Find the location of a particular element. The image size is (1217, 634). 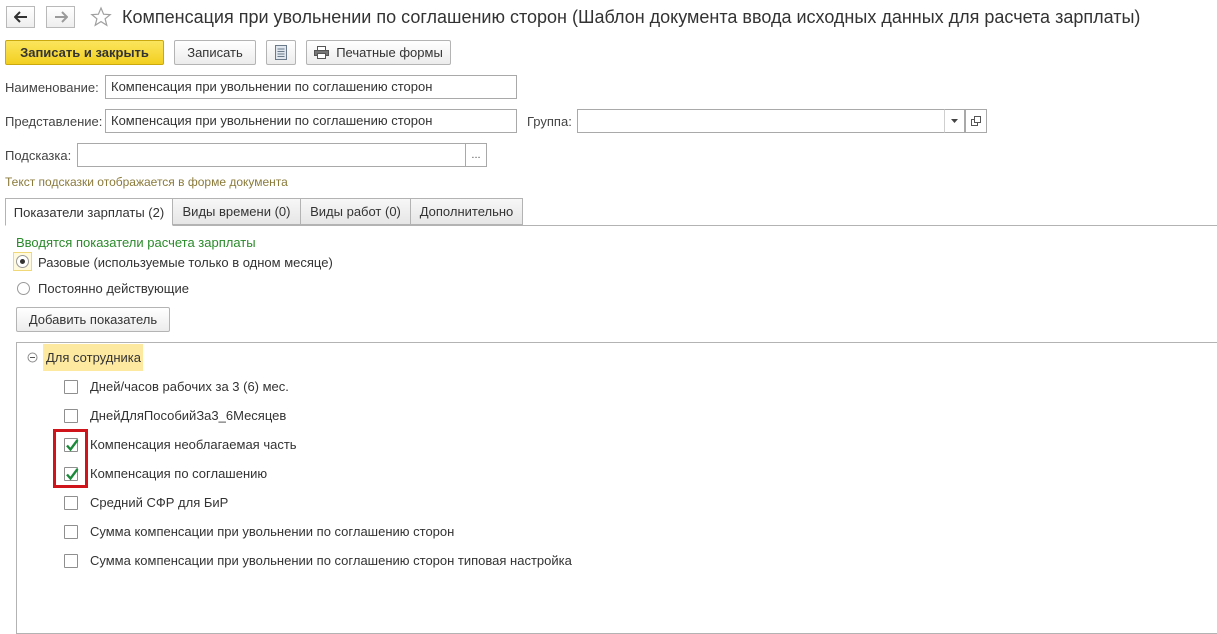

item-label: Компенсация необлагаемая часть is located at coordinates (193, 444).